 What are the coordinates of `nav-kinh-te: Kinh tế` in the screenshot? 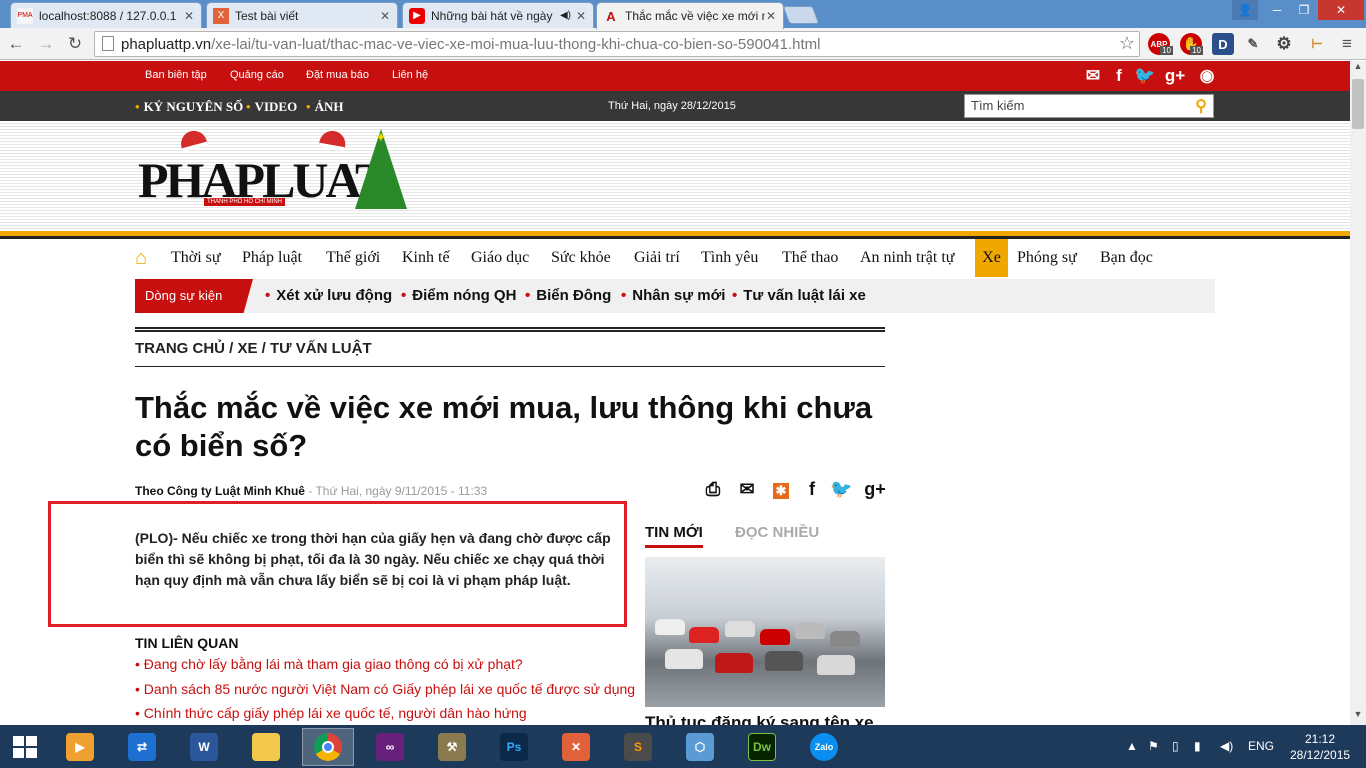 It's located at (426, 258).